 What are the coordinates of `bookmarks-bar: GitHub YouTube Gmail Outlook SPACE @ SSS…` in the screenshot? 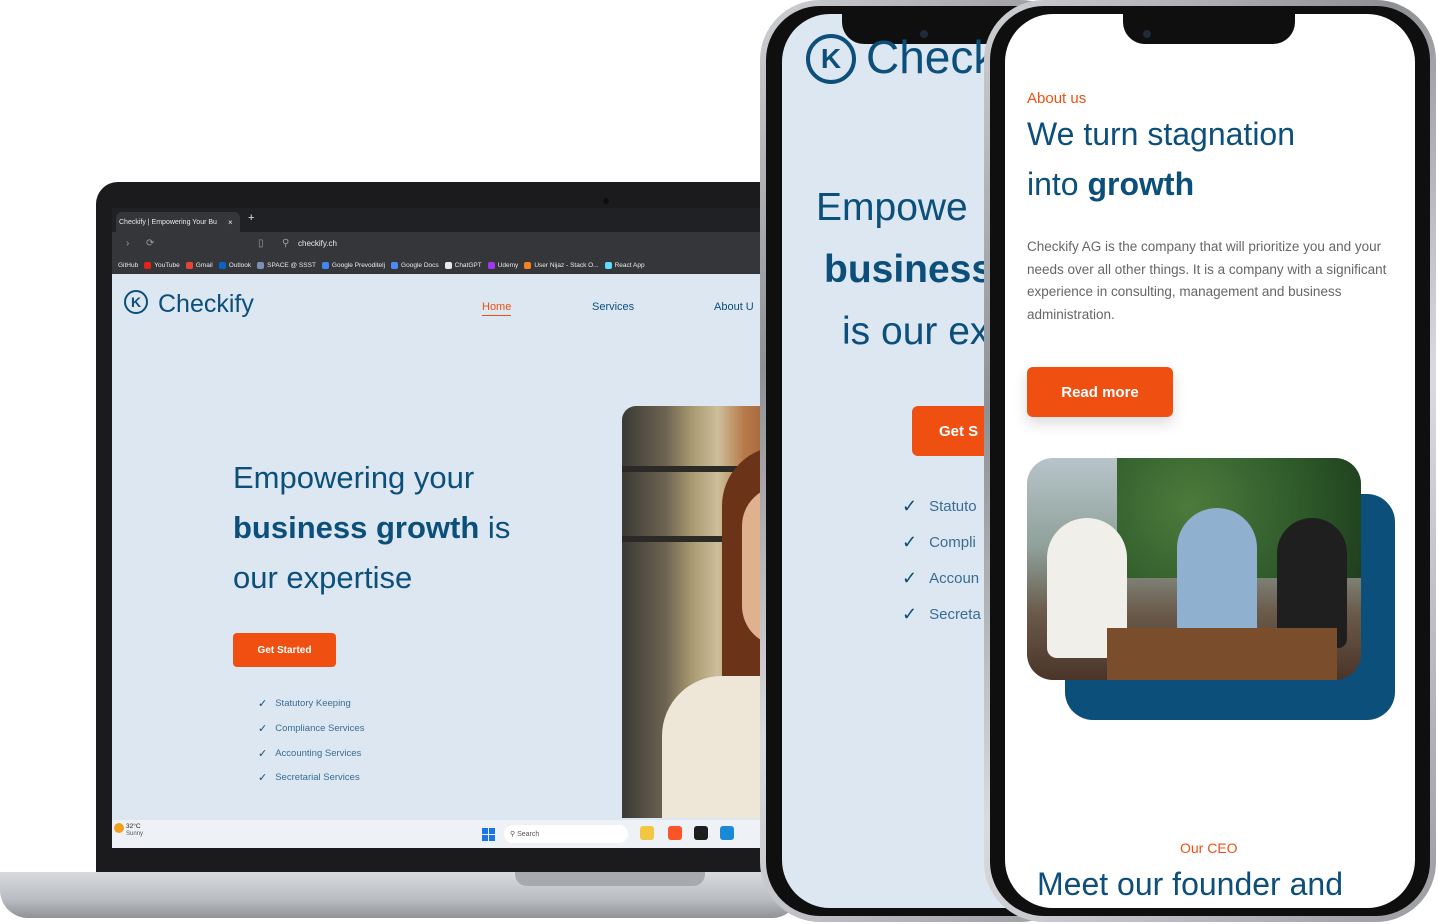 It's located at (454, 265).